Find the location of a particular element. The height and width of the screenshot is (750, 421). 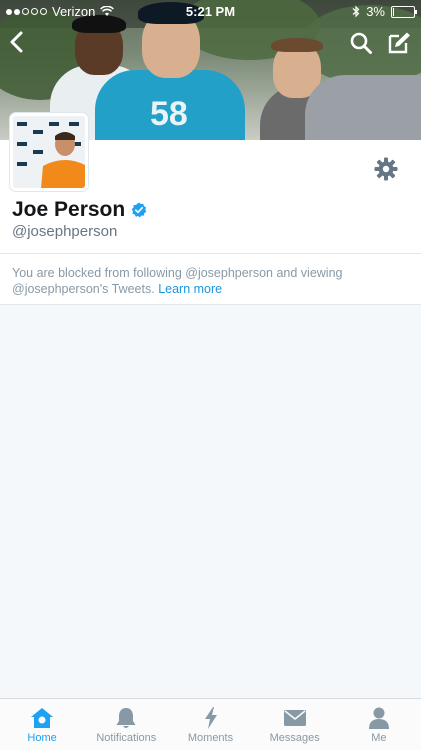

person-icon is located at coordinates (378, 718).